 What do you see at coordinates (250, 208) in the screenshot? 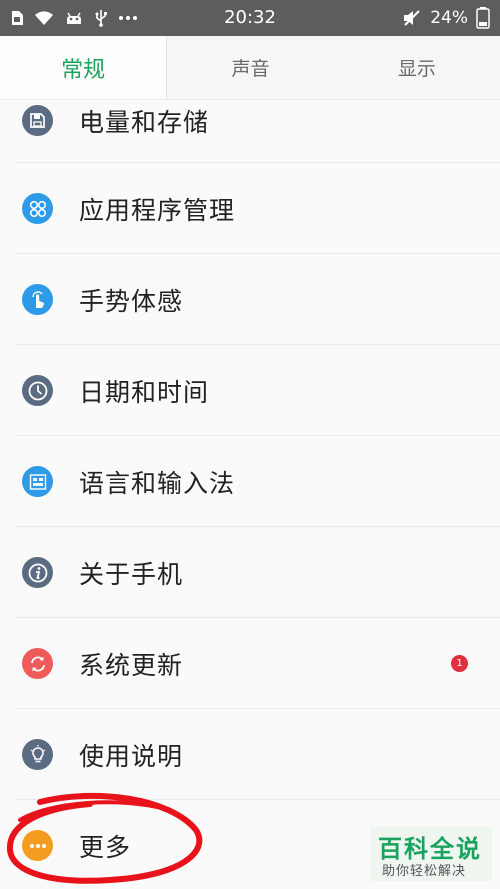
I see `settings-item-apps: 应用程序管理` at bounding box center [250, 208].